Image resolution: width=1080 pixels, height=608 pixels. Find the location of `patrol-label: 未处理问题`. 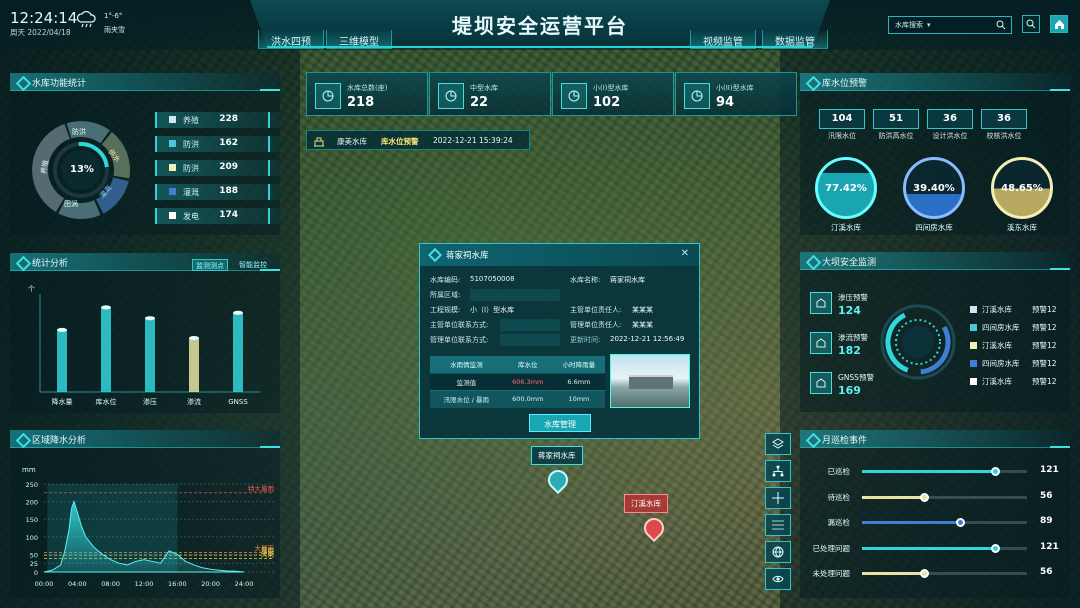

patrol-label: 未处理问题 is located at coordinates (831, 573).